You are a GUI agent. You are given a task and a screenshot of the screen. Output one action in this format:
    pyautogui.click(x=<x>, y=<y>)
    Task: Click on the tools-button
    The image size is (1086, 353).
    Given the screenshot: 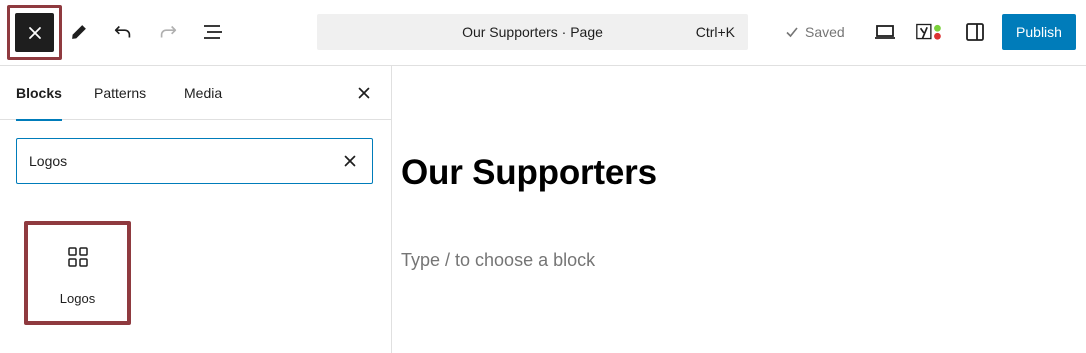 What is the action you would take?
    pyautogui.click(x=79, y=32)
    